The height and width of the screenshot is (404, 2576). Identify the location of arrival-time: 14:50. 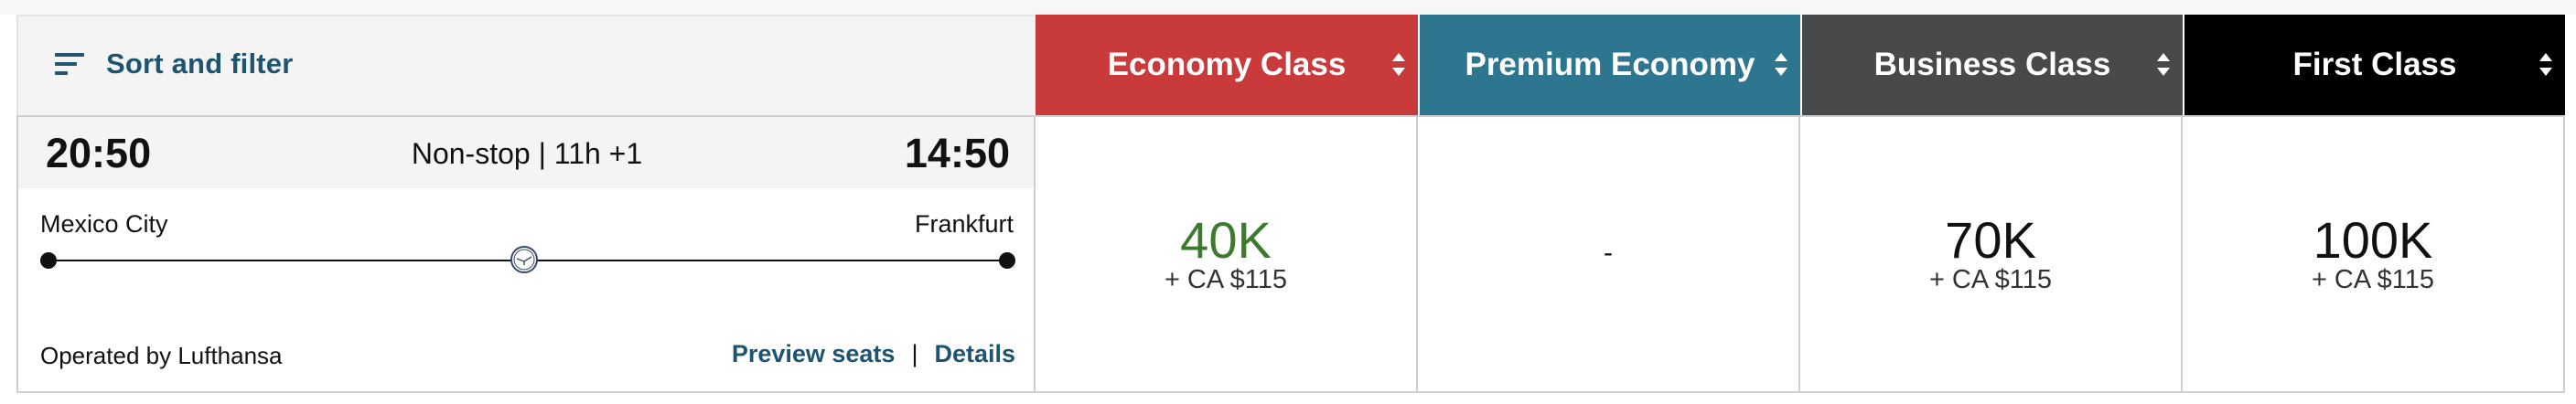
(957, 153).